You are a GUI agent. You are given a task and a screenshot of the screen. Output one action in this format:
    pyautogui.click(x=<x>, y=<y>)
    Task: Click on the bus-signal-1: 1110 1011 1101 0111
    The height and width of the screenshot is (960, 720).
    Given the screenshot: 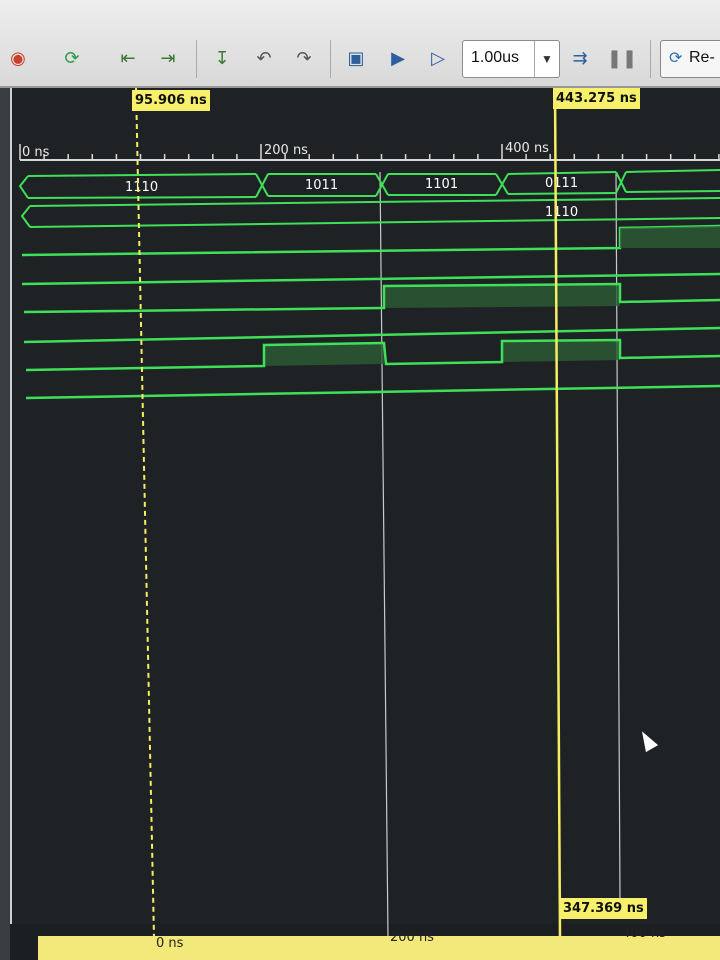 What is the action you would take?
    pyautogui.click(x=369, y=184)
    